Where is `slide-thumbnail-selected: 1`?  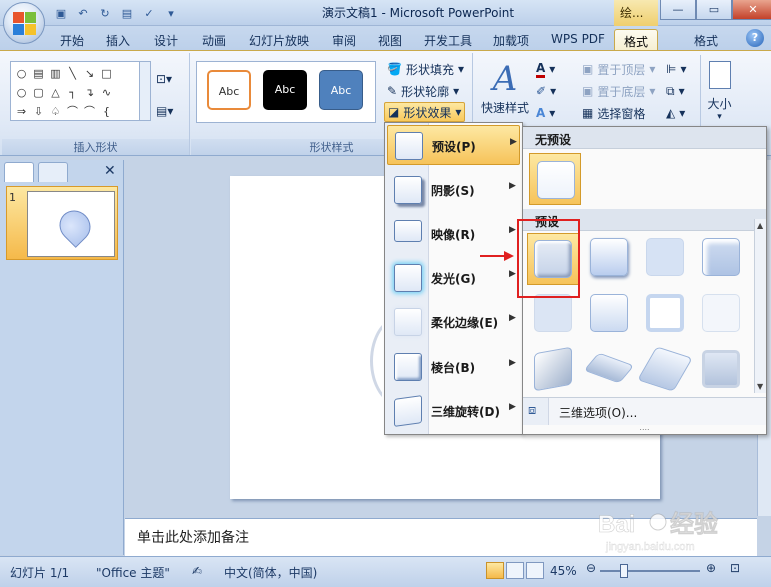
slide-thumbnail-selected: 1 is located at coordinates (62, 223).